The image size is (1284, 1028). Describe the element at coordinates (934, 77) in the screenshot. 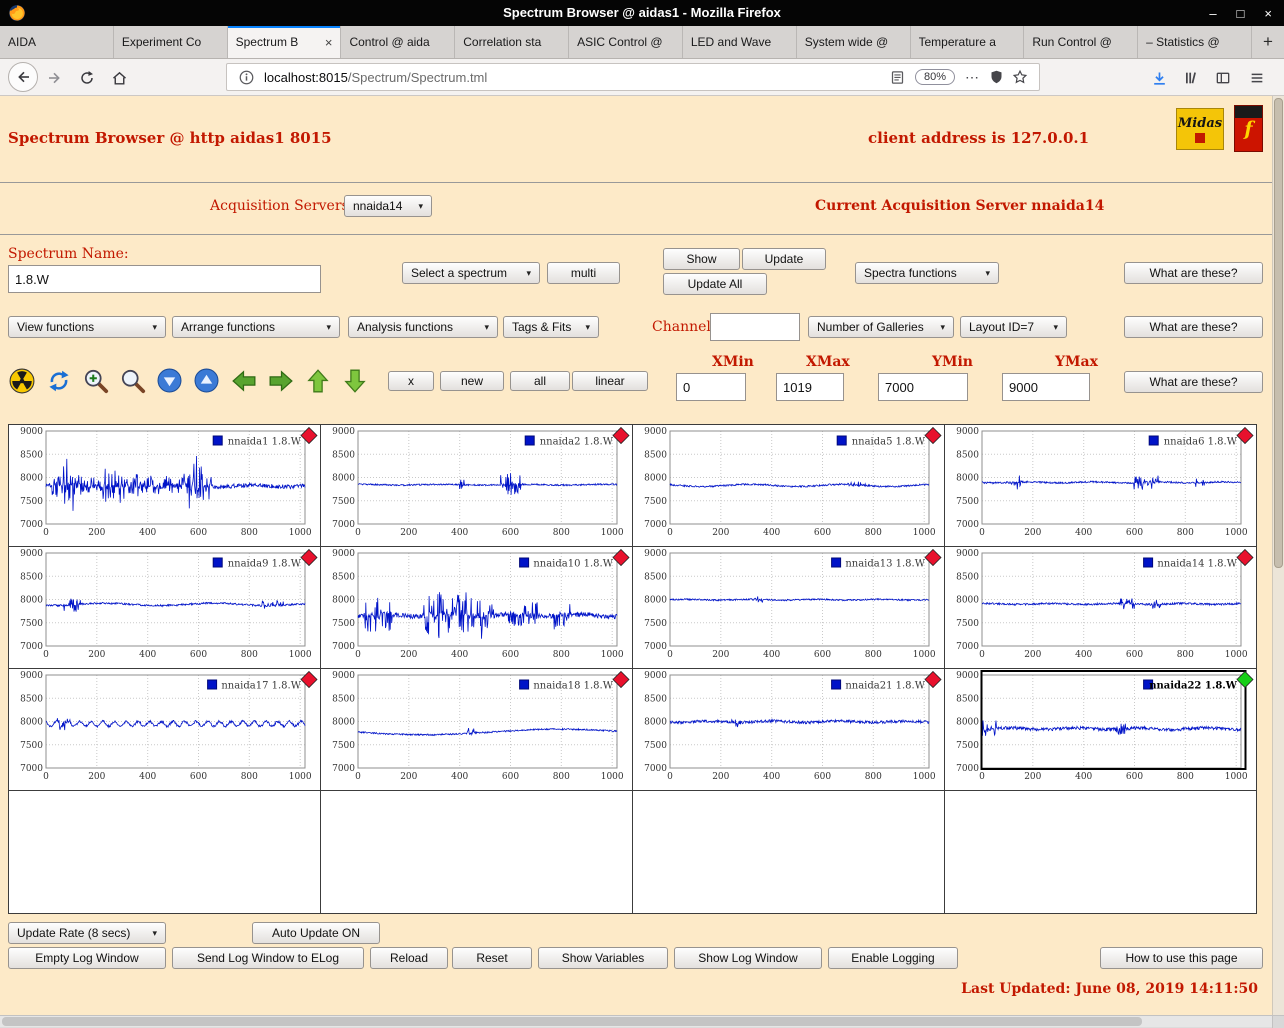

I see `zoom-level-badge: 80%` at that location.